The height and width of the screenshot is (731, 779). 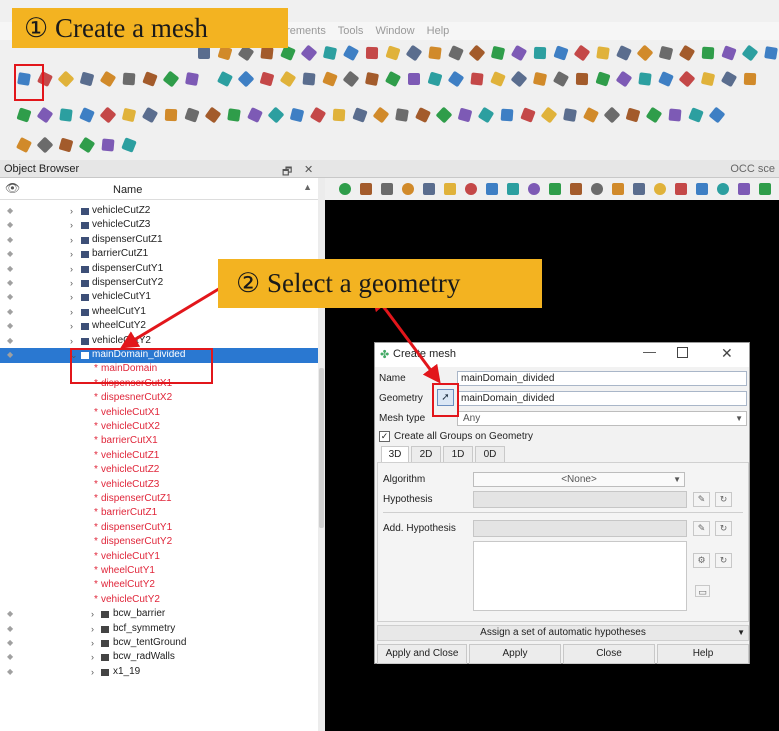 I want to click on menu-tools: Tools, so click(x=351, y=31).